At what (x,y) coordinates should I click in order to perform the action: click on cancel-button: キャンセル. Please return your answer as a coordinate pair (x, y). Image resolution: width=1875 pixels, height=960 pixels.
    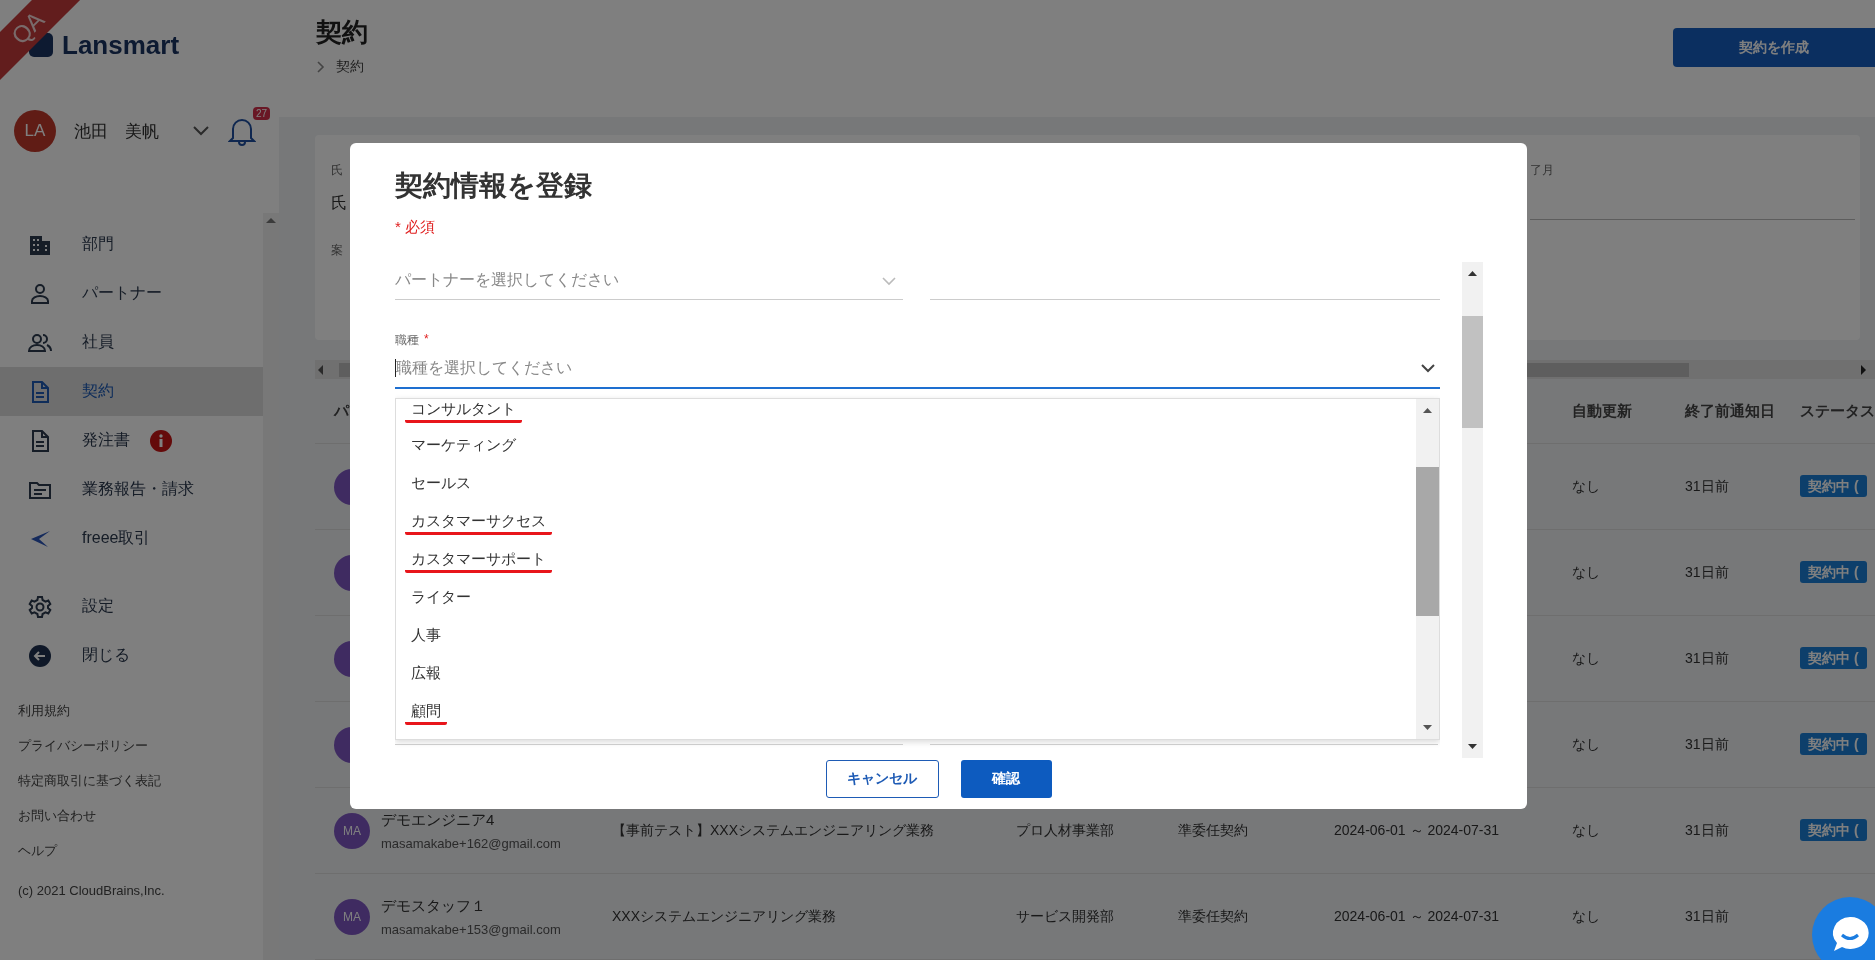
    Looking at the image, I should click on (882, 779).